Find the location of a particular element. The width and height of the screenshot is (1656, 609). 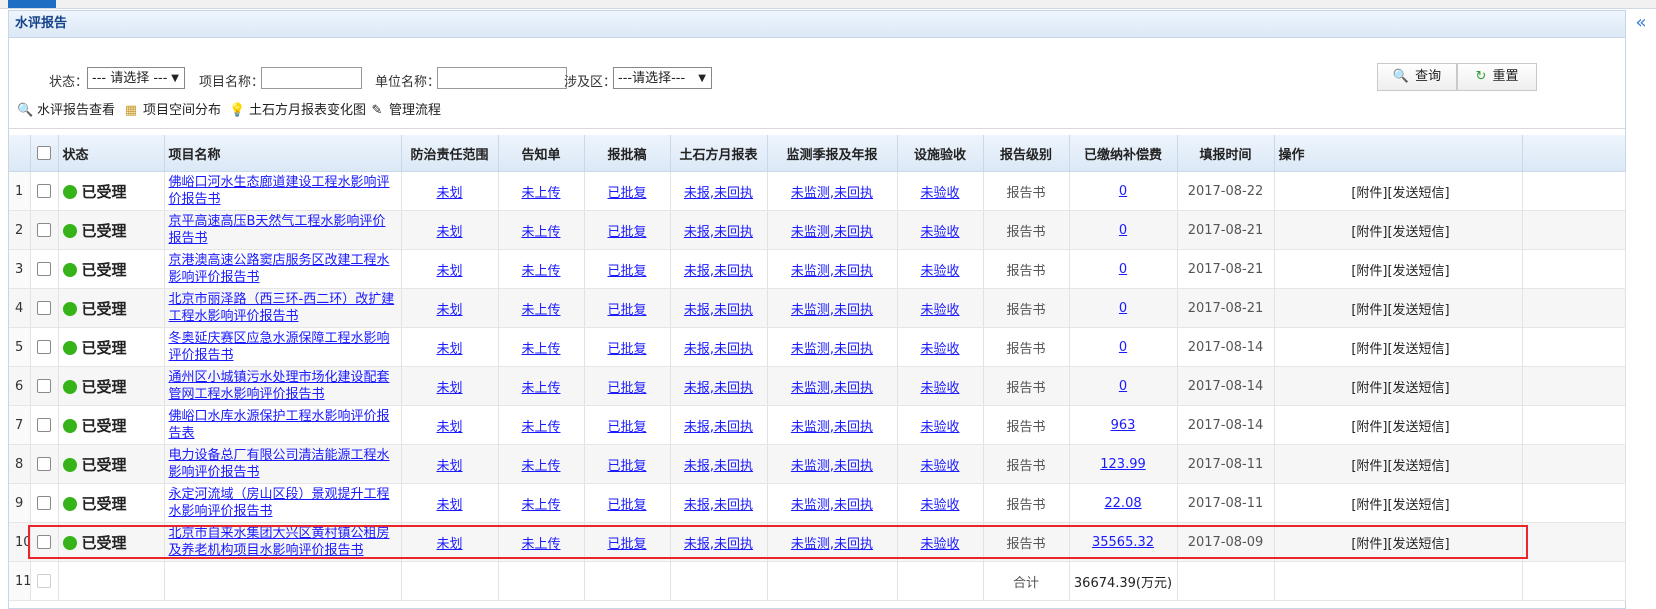

reset-button: ↻ 重置 is located at coordinates (1497, 77).